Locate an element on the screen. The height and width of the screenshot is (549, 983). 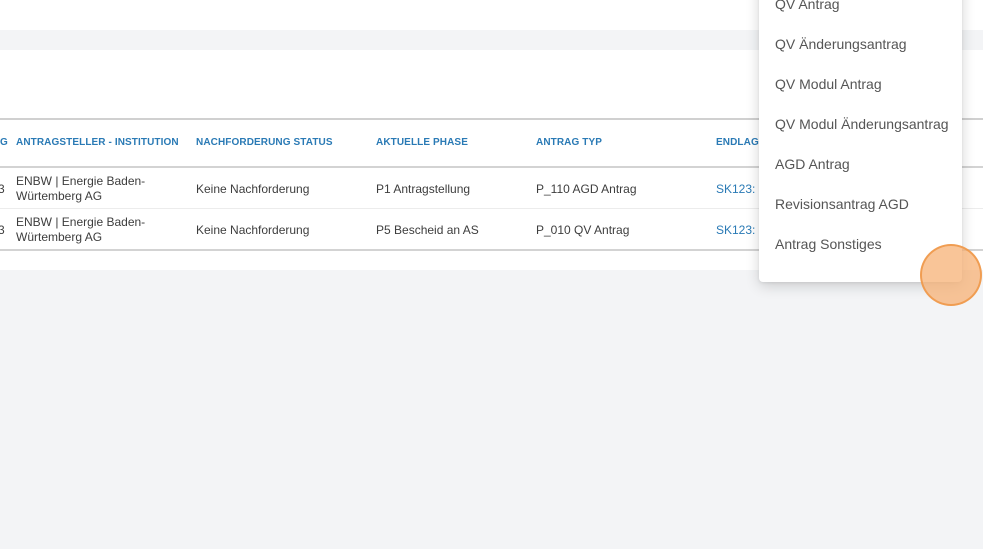
menu-item-qv-aenderungsantrag: QV Änderungsantrag is located at coordinates (841, 44).